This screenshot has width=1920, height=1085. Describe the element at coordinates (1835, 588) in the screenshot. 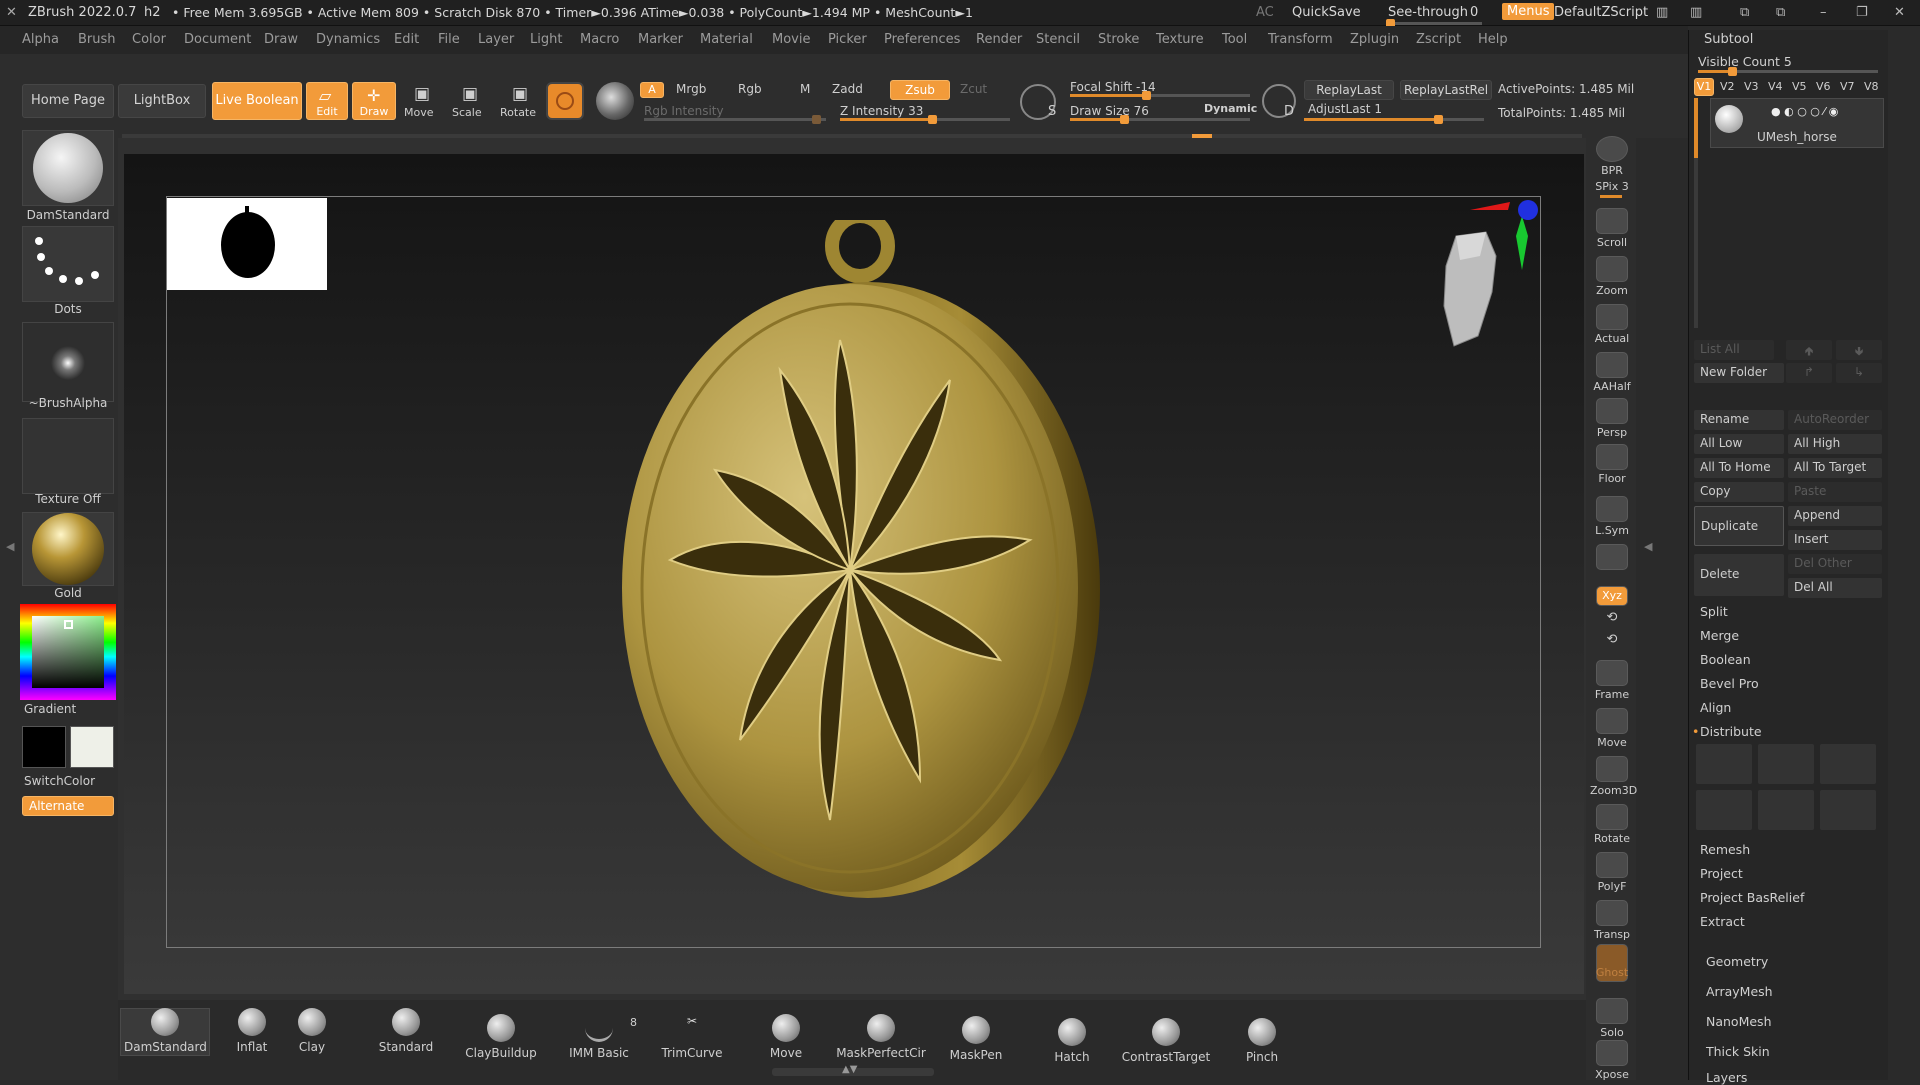

I see `del-all-button: Del All` at that location.